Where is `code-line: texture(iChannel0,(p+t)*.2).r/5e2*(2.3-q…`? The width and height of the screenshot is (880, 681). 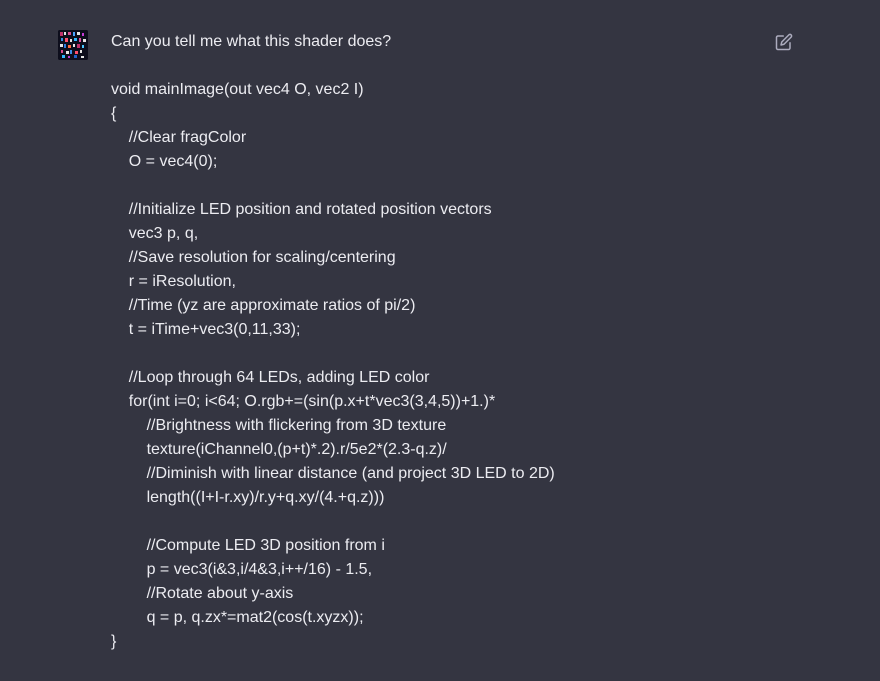 code-line: texture(iChannel0,(p+t)*.2).r/5e2*(2.3-q… is located at coordinates (279, 449).